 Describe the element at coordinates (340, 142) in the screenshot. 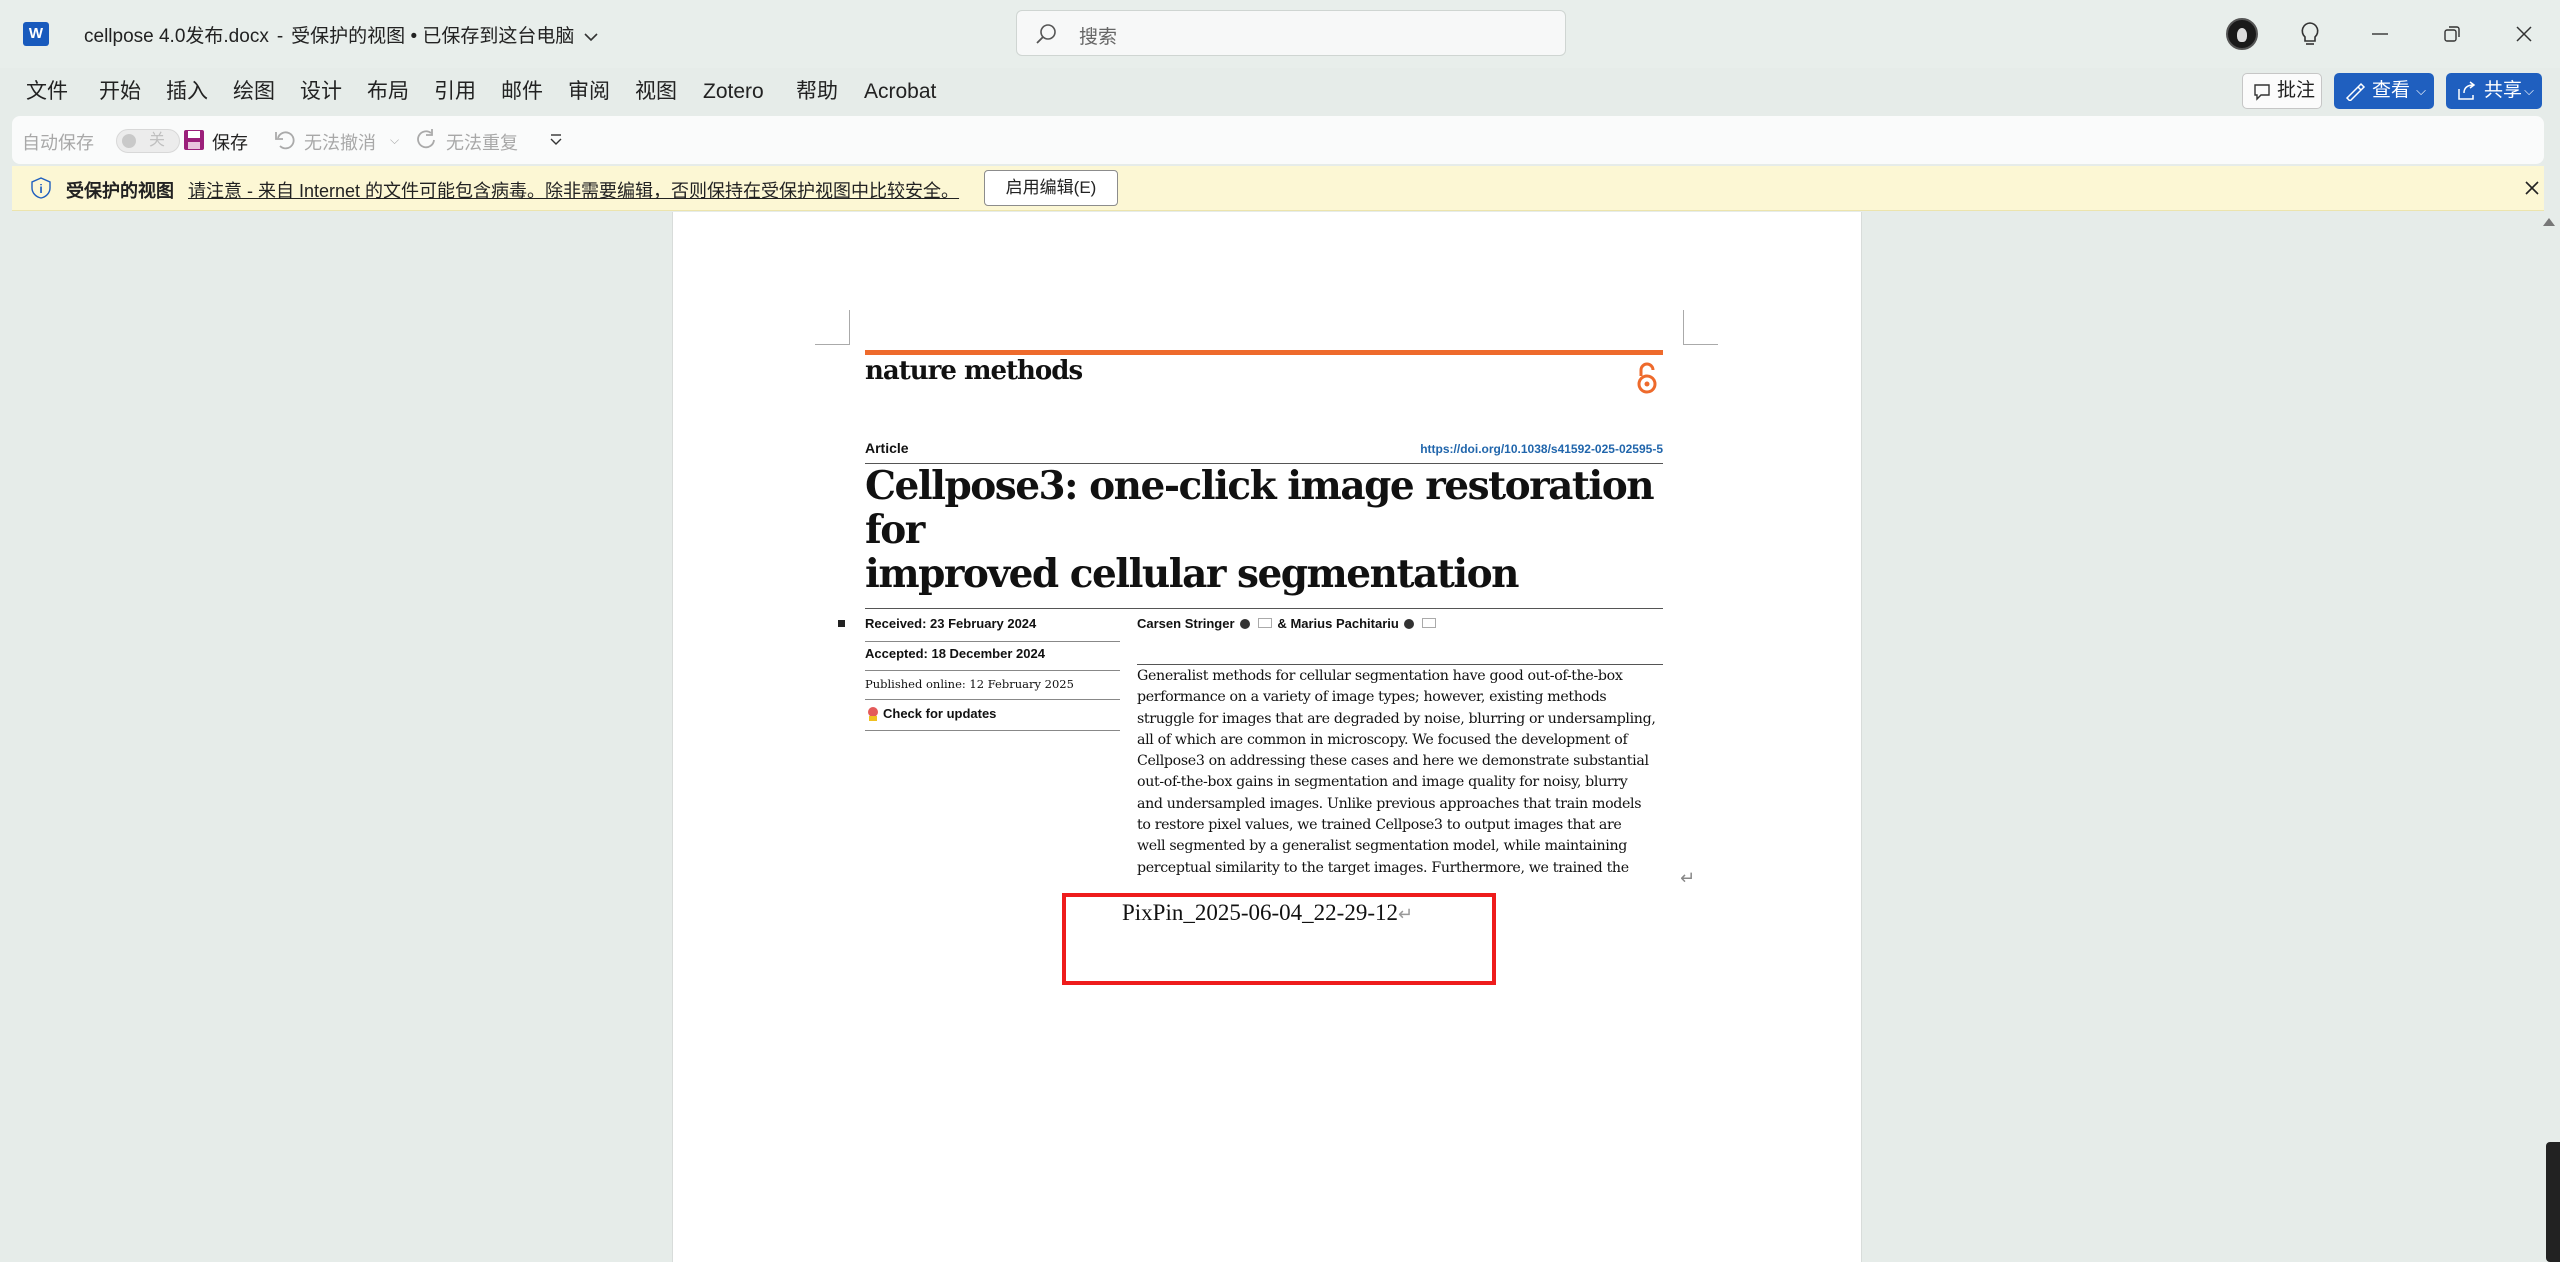

I see `undo-button: 无法撤消` at that location.